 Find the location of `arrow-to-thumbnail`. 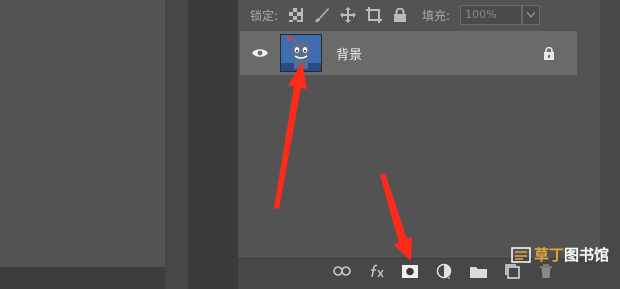

arrow-to-thumbnail is located at coordinates (290, 135).